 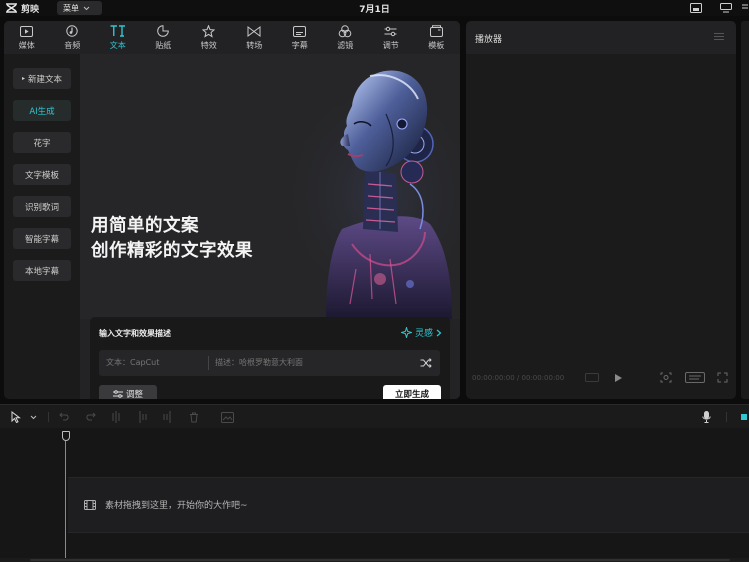 I want to click on playhead-handle, so click(x=66, y=436).